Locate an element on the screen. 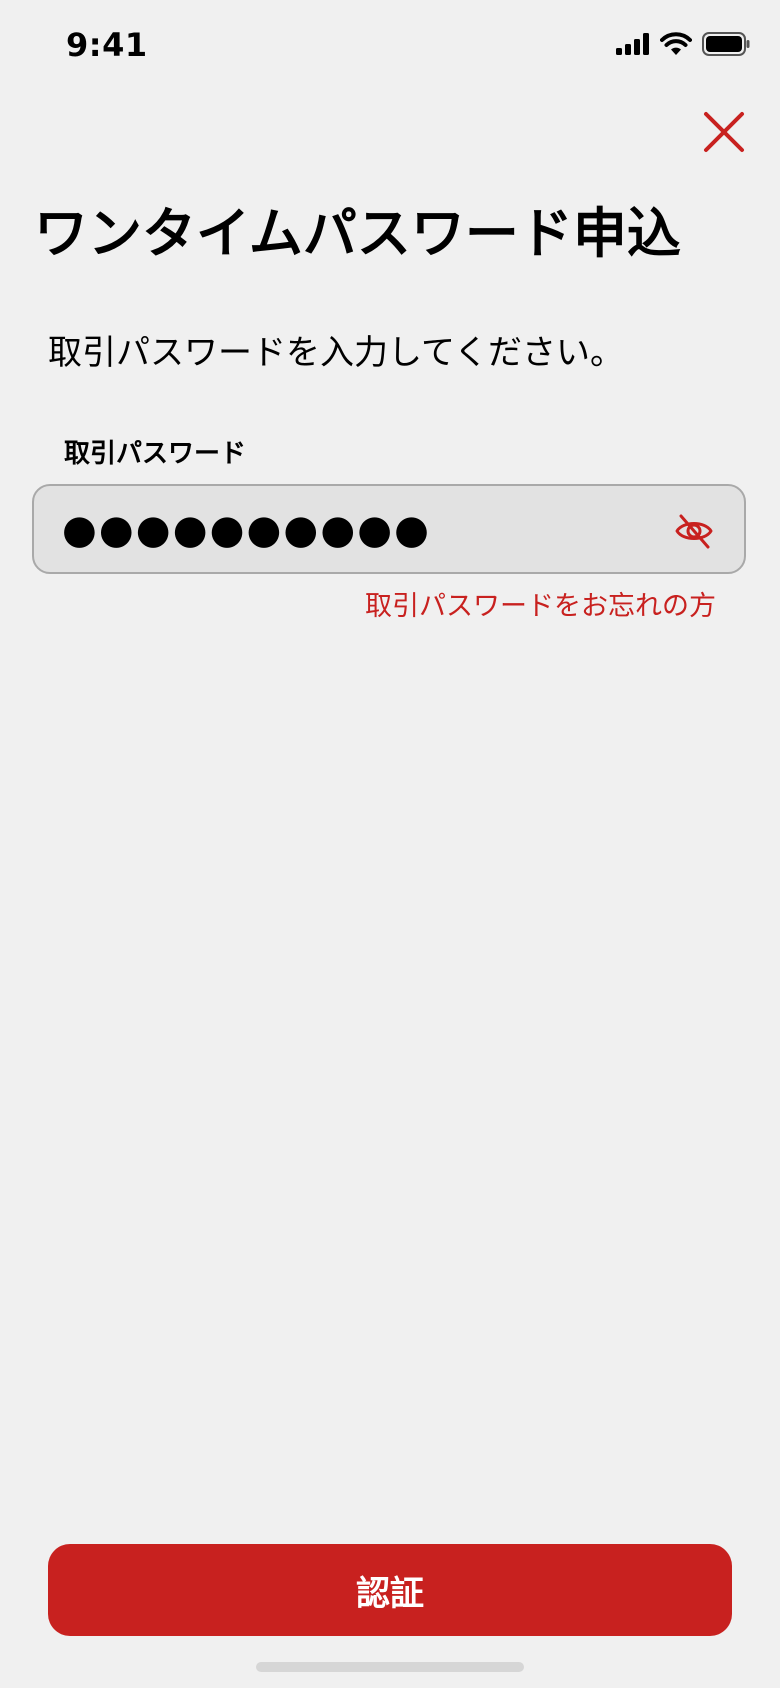 The width and height of the screenshot is (780, 1688). close-icon is located at coordinates (724, 132).